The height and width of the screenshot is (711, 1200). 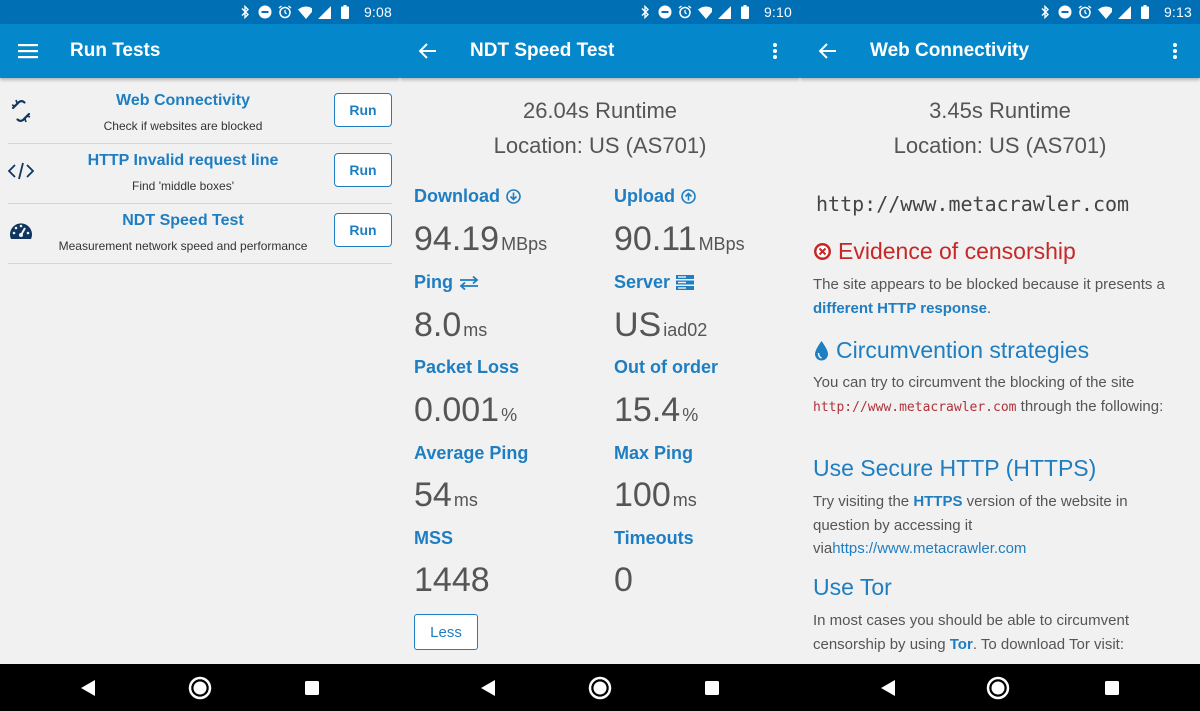 What do you see at coordinates (900, 308) in the screenshot?
I see `different-http-response-link: different HTTP response` at bounding box center [900, 308].